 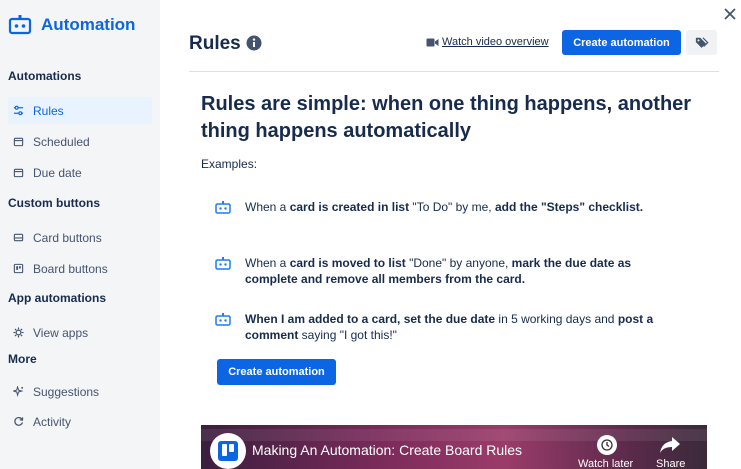 I want to click on card-icon, so click(x=18, y=237).